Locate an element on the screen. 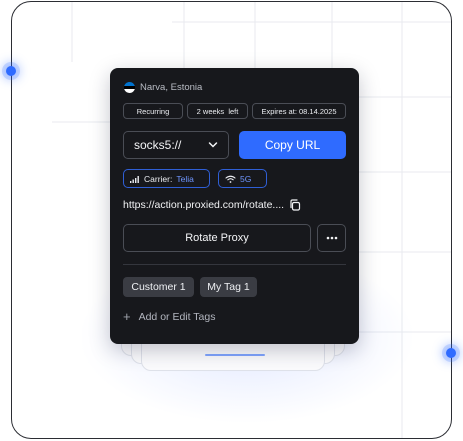  protocol-select-value: socks5:// is located at coordinates (158, 145).